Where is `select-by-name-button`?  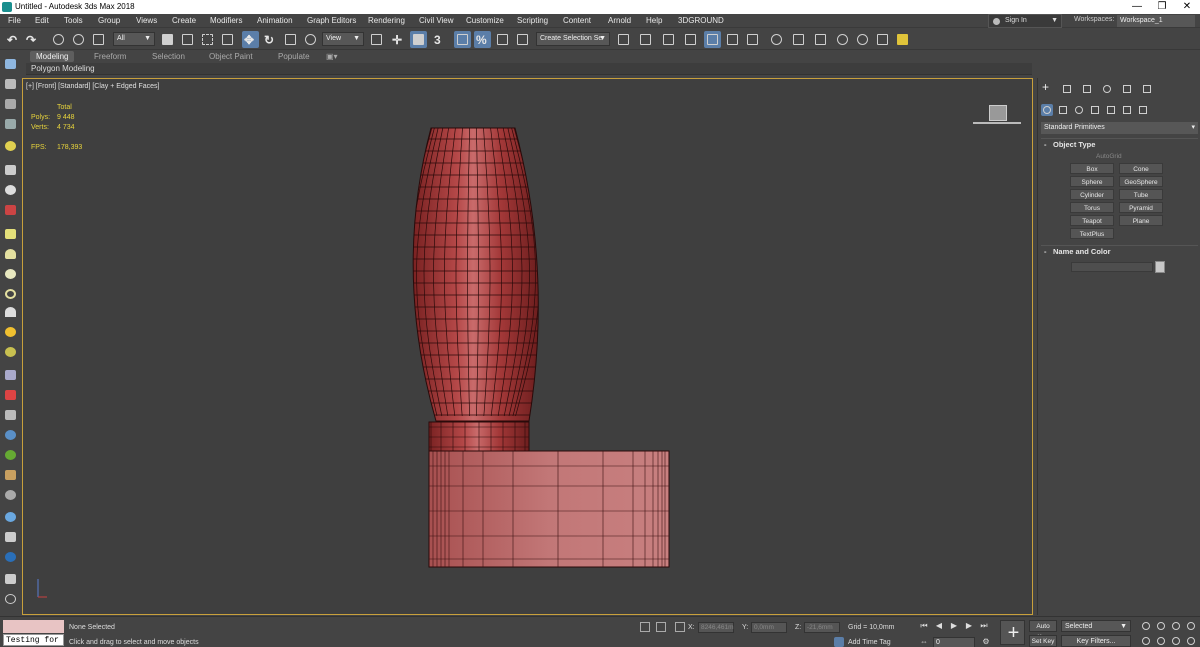
select-by-name-button is located at coordinates (187, 39).